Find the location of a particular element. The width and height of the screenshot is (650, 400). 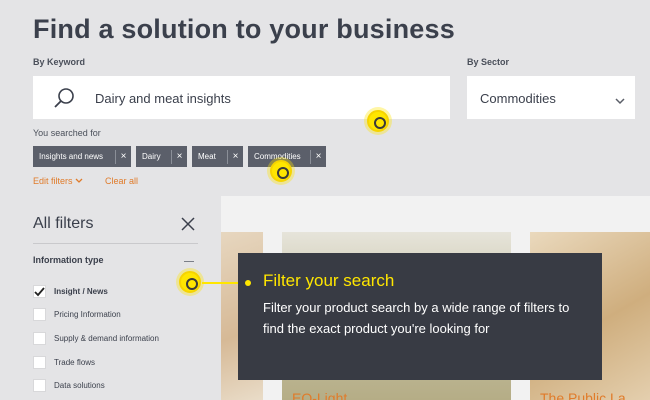

filter-option: Pricing Information is located at coordinates (77, 314).